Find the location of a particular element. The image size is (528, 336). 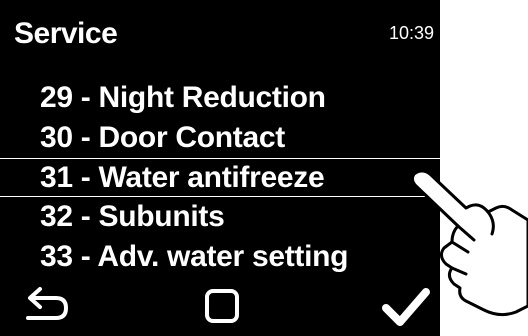

menu-item-night-reduction: 29 - Night Reduction is located at coordinates (220, 98).